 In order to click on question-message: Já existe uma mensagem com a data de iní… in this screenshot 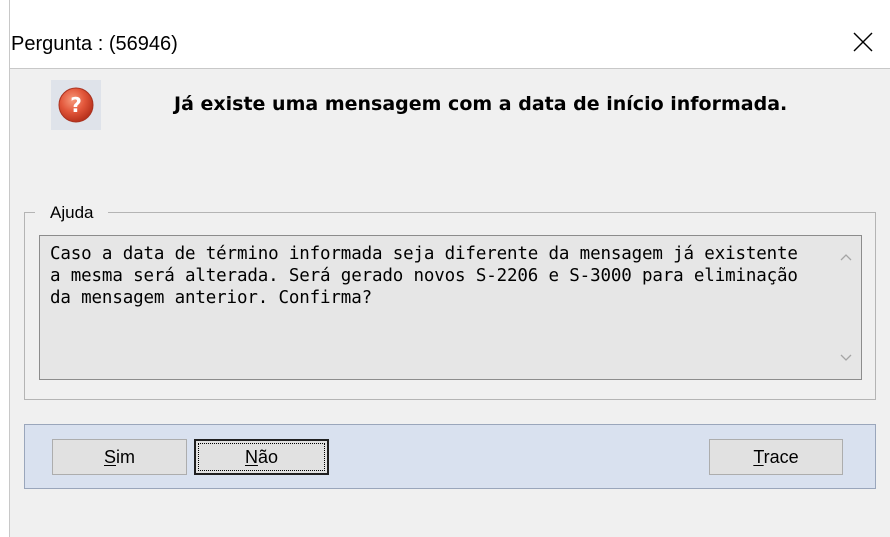, I will do `click(481, 104)`.